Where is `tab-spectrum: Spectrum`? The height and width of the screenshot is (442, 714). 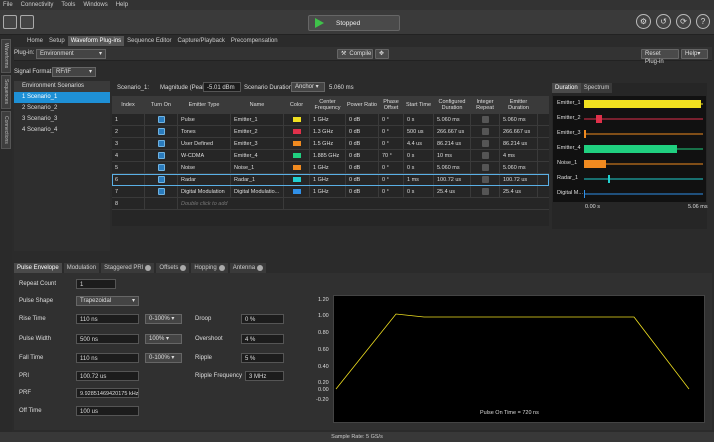
tab-spectrum: Spectrum is located at coordinates (596, 88).